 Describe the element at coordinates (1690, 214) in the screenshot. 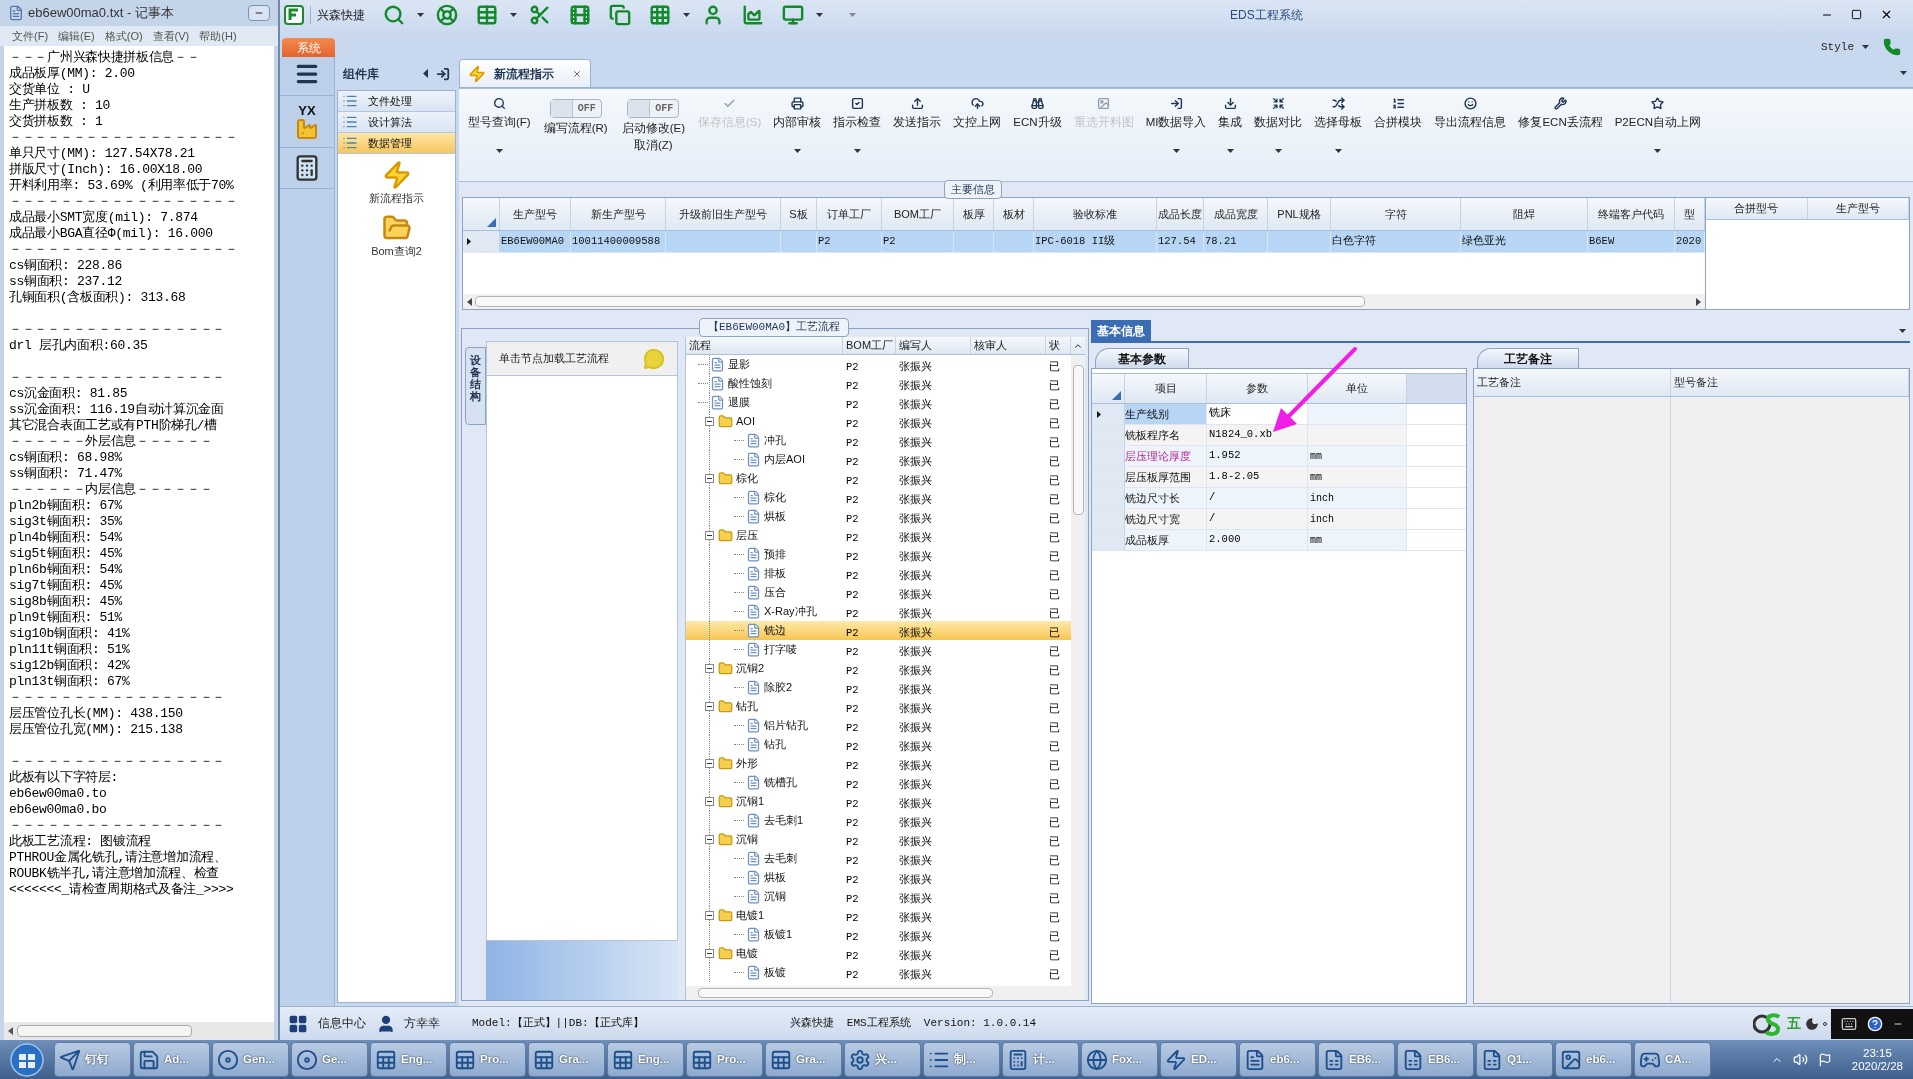

I see `column-header: 型` at that location.